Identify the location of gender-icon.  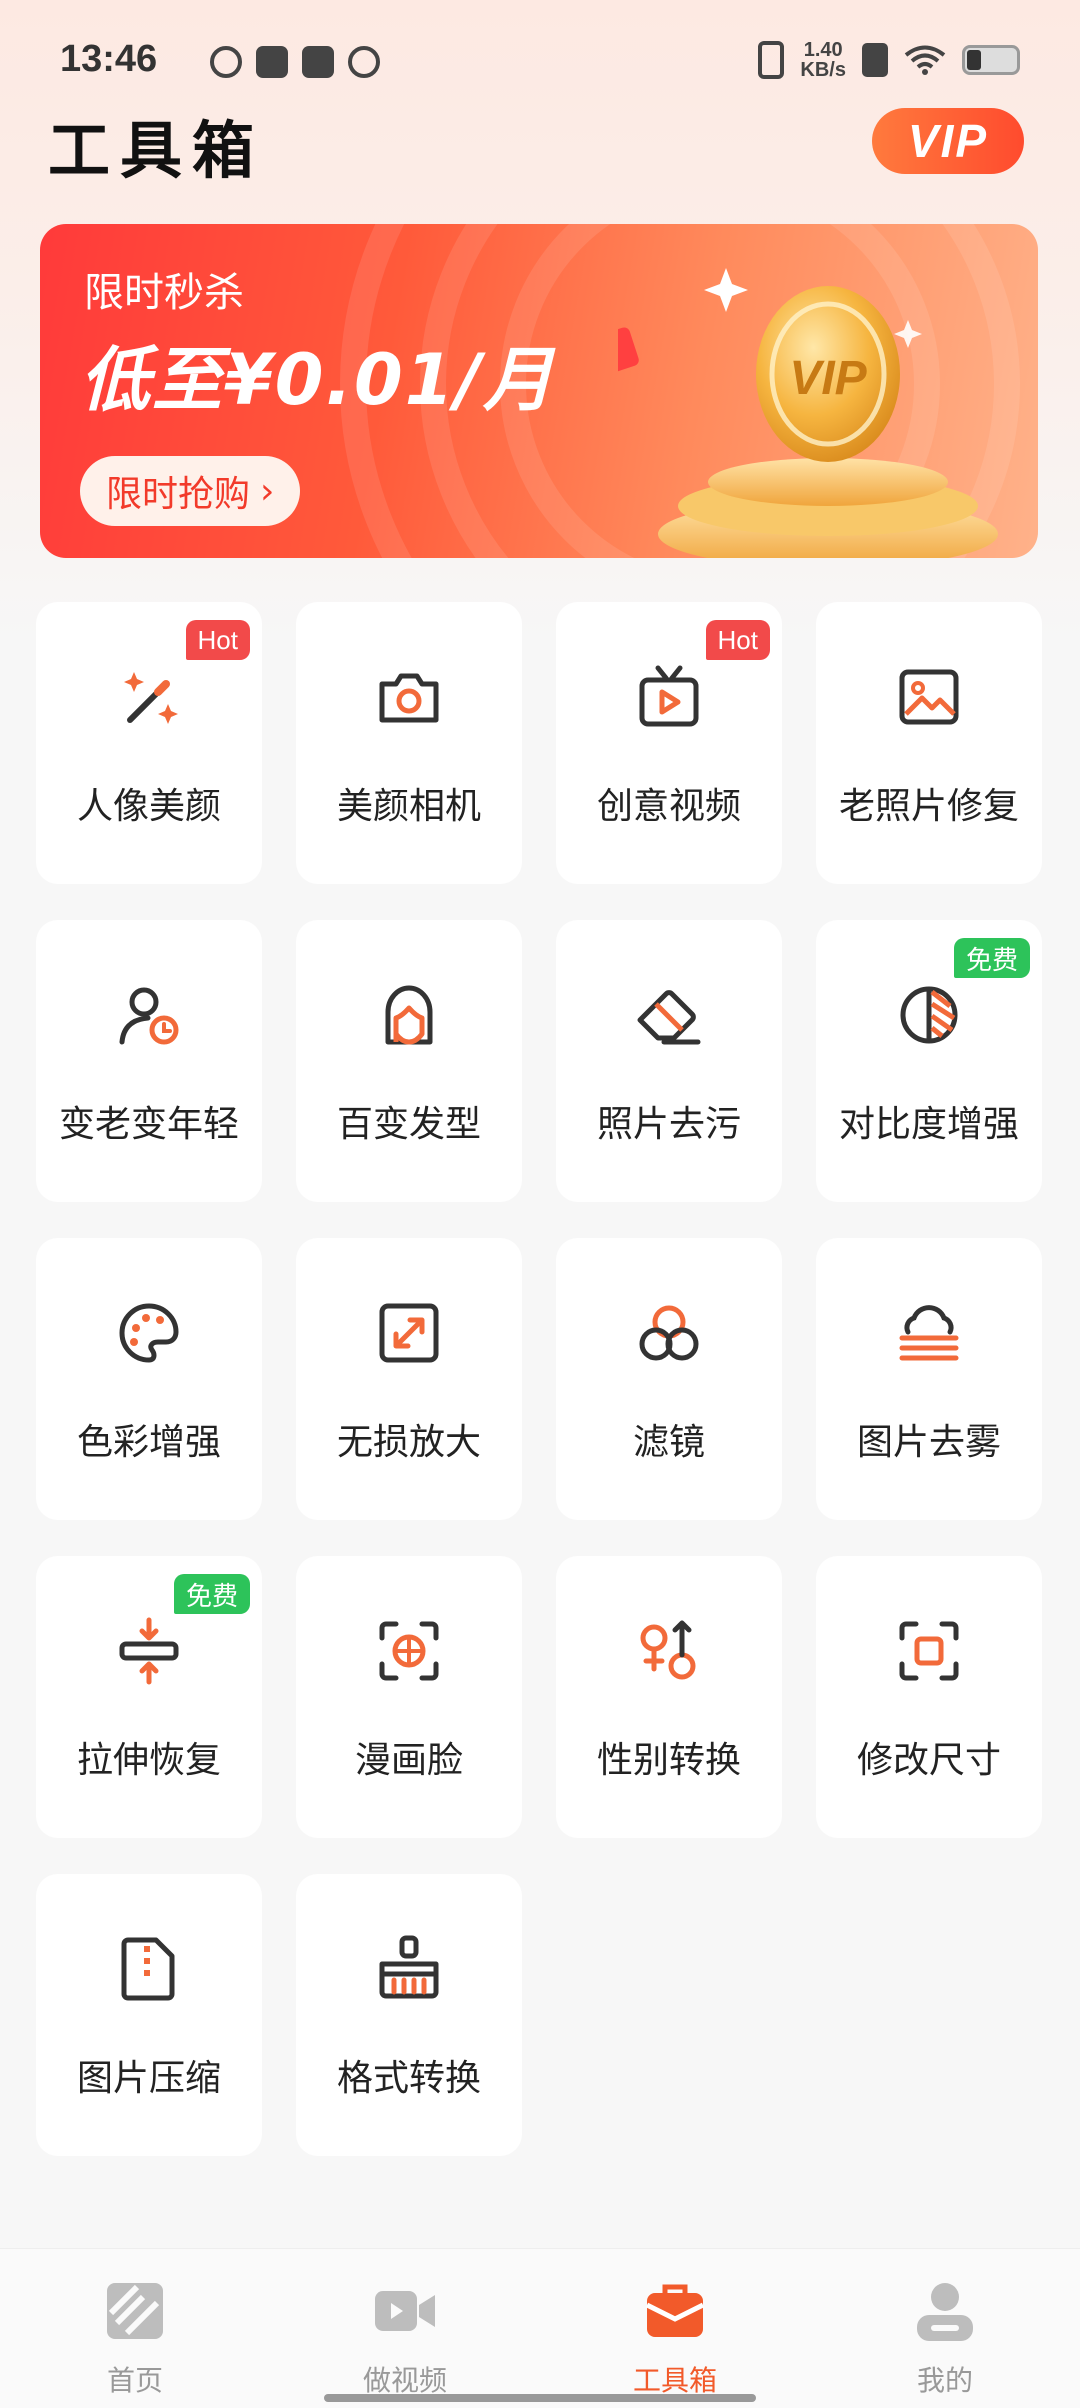
(668, 1650).